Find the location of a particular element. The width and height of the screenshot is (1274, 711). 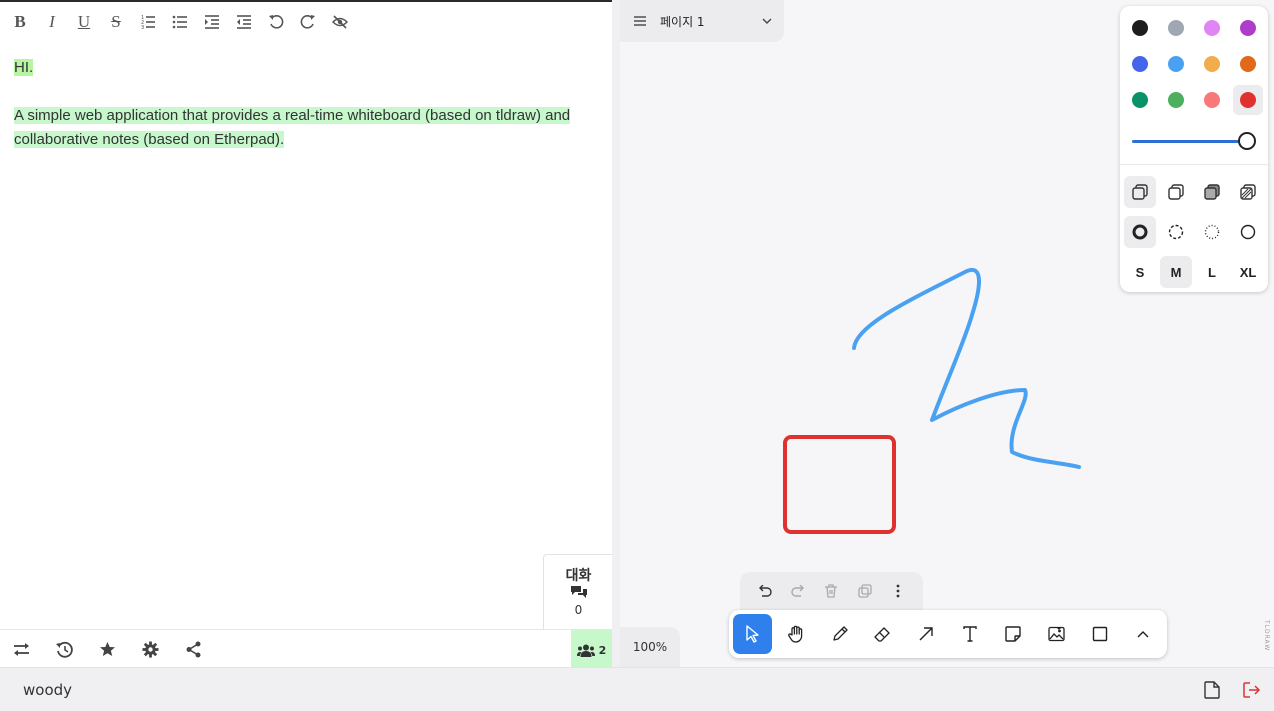

chat-label: 대화 is located at coordinates (578, 576).